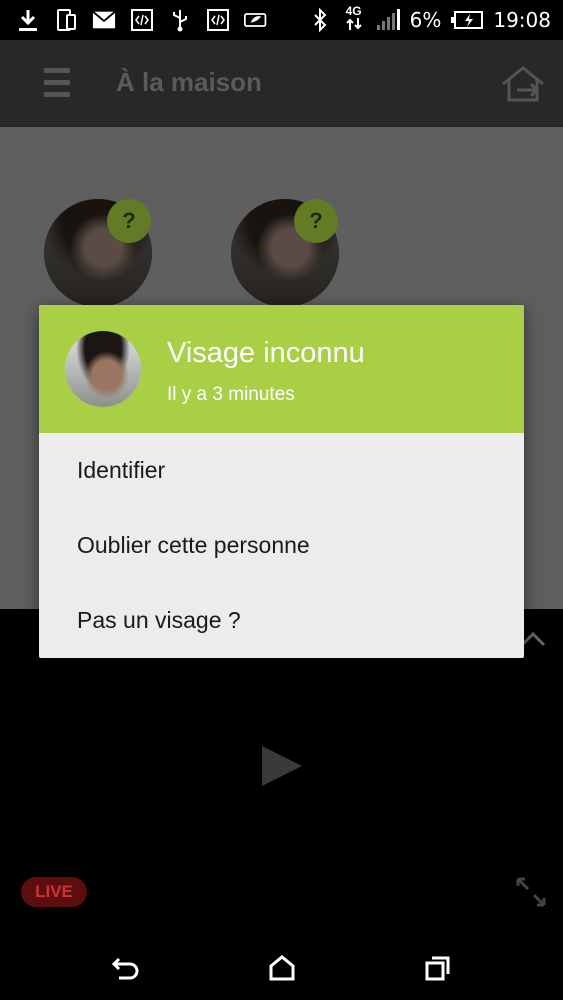 Image resolution: width=563 pixels, height=1000 pixels. I want to click on recents-button, so click(438, 968).